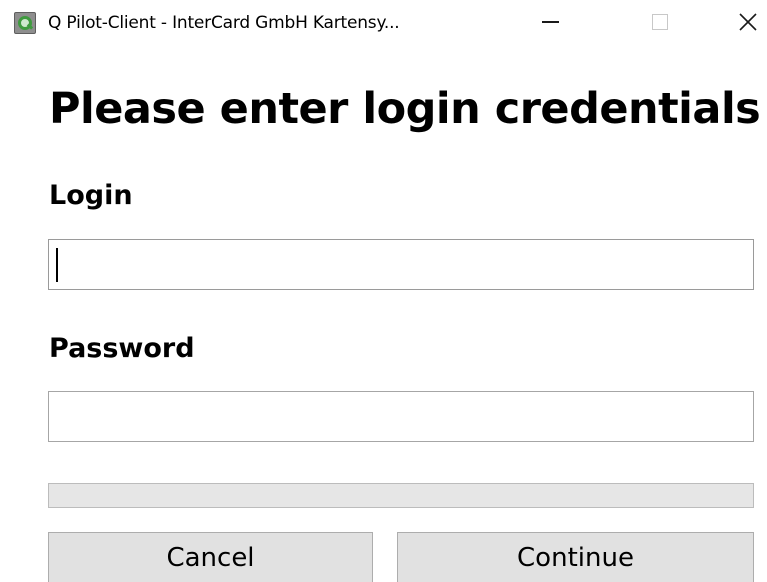  What do you see at coordinates (210, 557) in the screenshot?
I see `cancel-button: Cancel` at bounding box center [210, 557].